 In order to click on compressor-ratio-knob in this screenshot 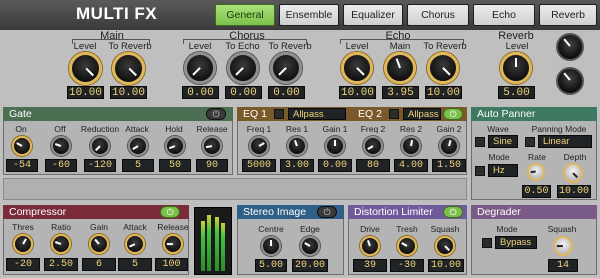, I will do `click(61, 244)`.